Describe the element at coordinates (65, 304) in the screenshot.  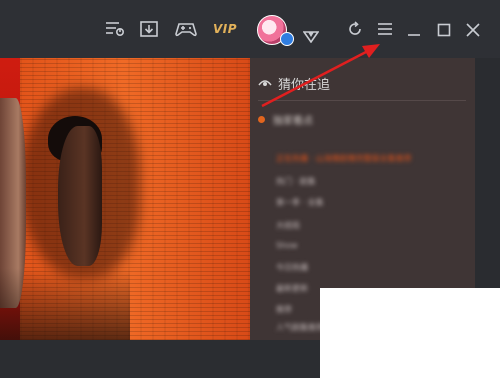
I see `body-shadow` at that location.